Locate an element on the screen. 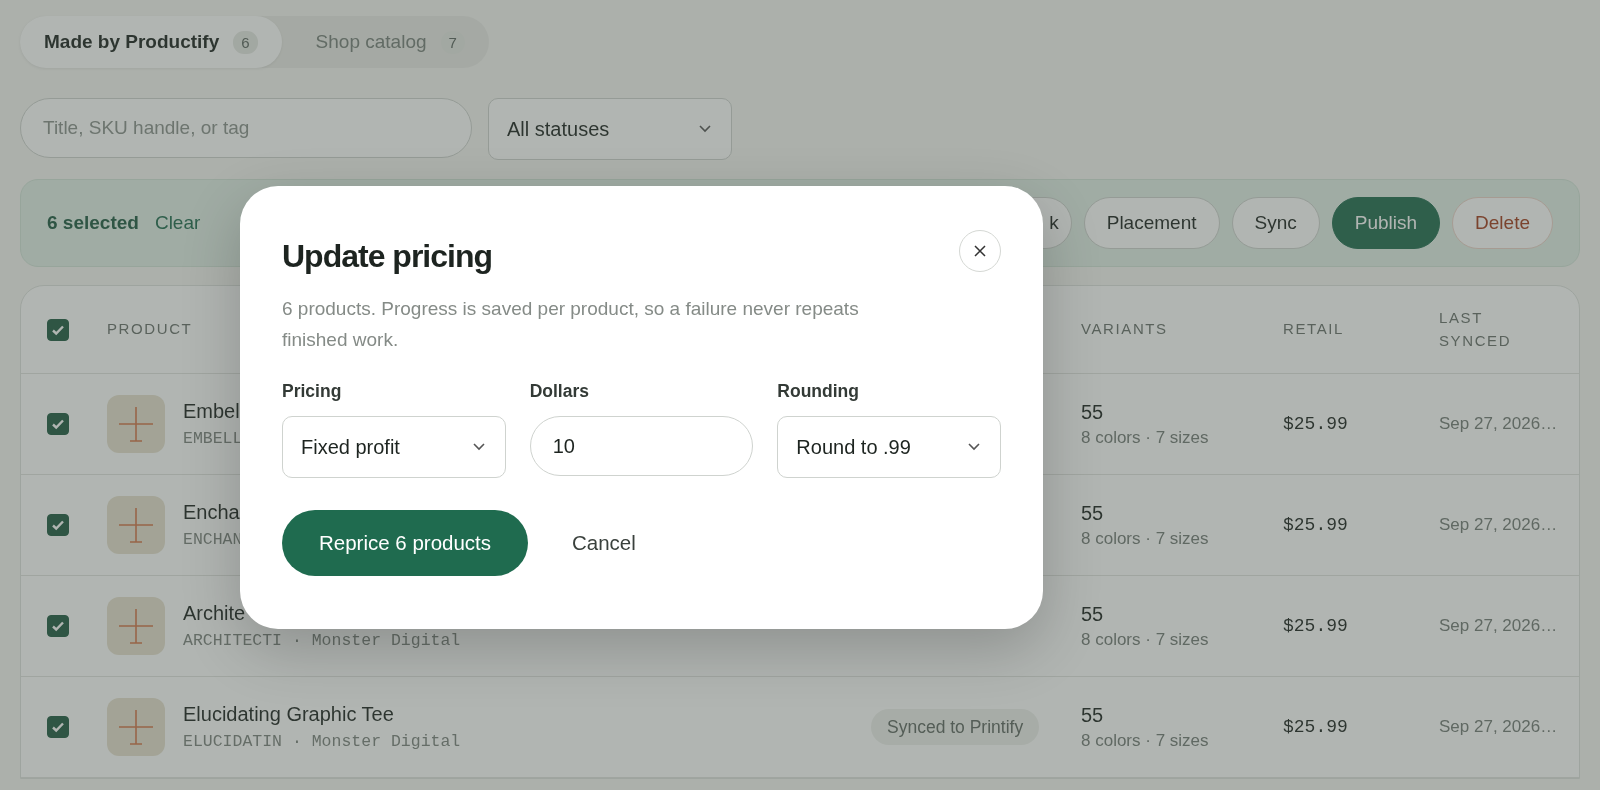 This screenshot has height=790, width=1600. selected-count: 6 selected is located at coordinates (93, 223).